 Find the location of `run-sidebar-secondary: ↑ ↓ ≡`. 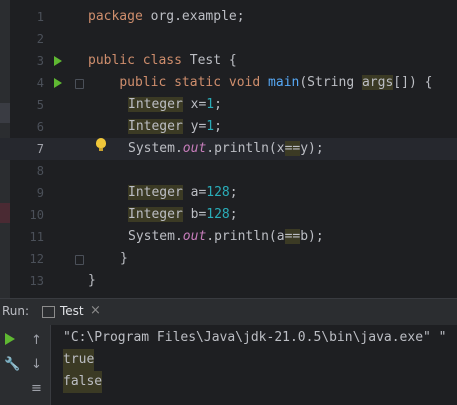

run-sidebar-secondary: ↑ ↓ ≡ is located at coordinates (37, 365).